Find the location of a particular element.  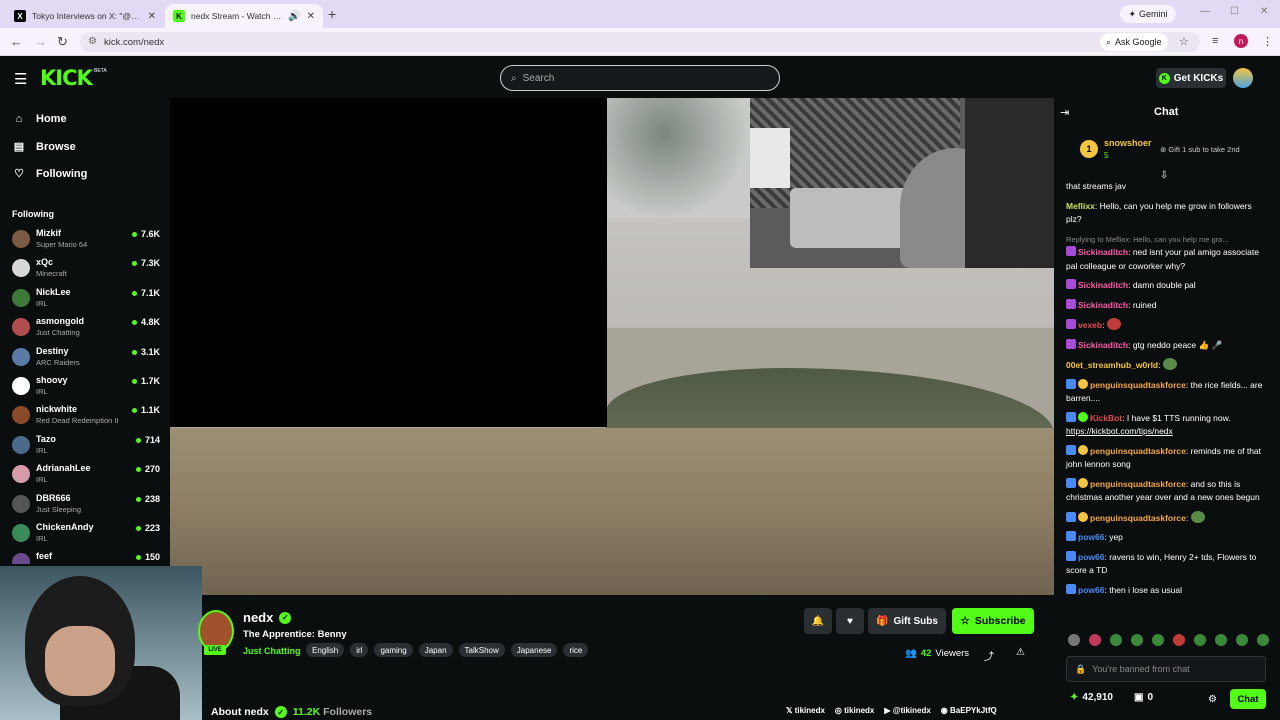

kicks-balance: ✦ 42,910 is located at coordinates (1091, 697).